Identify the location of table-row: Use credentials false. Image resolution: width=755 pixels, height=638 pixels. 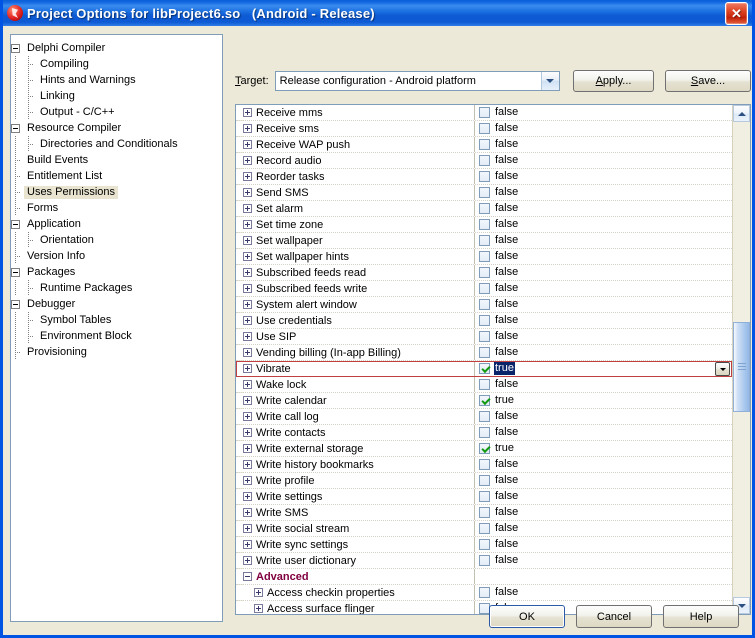
(484, 321).